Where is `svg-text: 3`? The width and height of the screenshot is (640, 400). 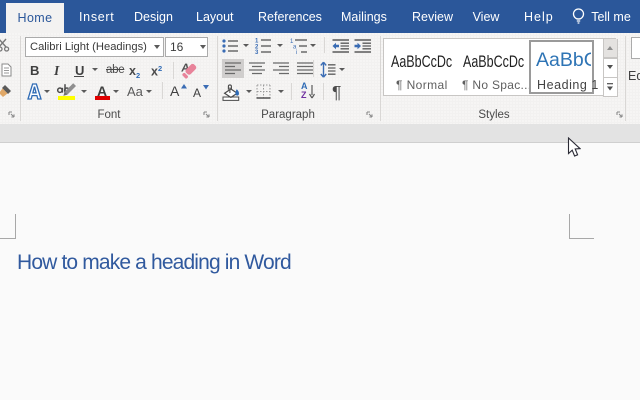 svg-text: 3 is located at coordinates (257, 52).